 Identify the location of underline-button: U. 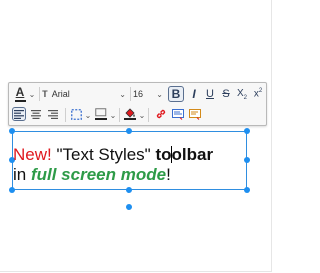
(210, 94).